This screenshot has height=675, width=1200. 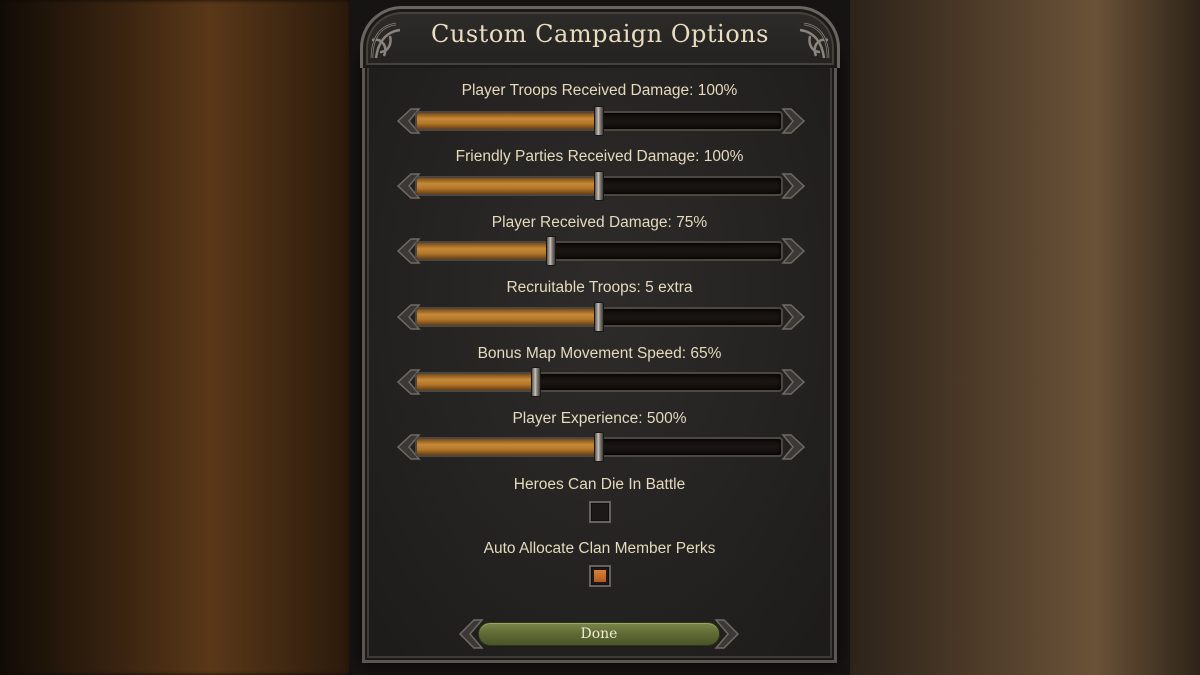 What do you see at coordinates (599, 484) in the screenshot?
I see `checkbox-label: Heroes Can Die In Battle` at bounding box center [599, 484].